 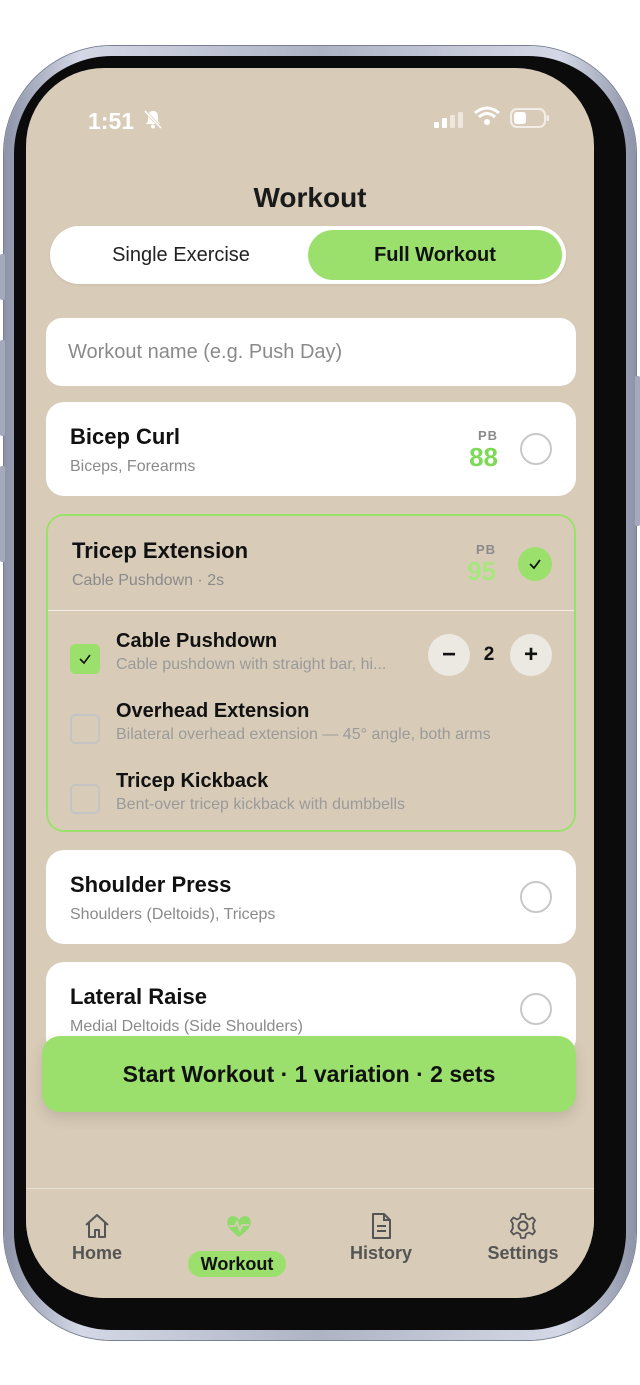 What do you see at coordinates (380, 1253) in the screenshot?
I see `tab-label: History` at bounding box center [380, 1253].